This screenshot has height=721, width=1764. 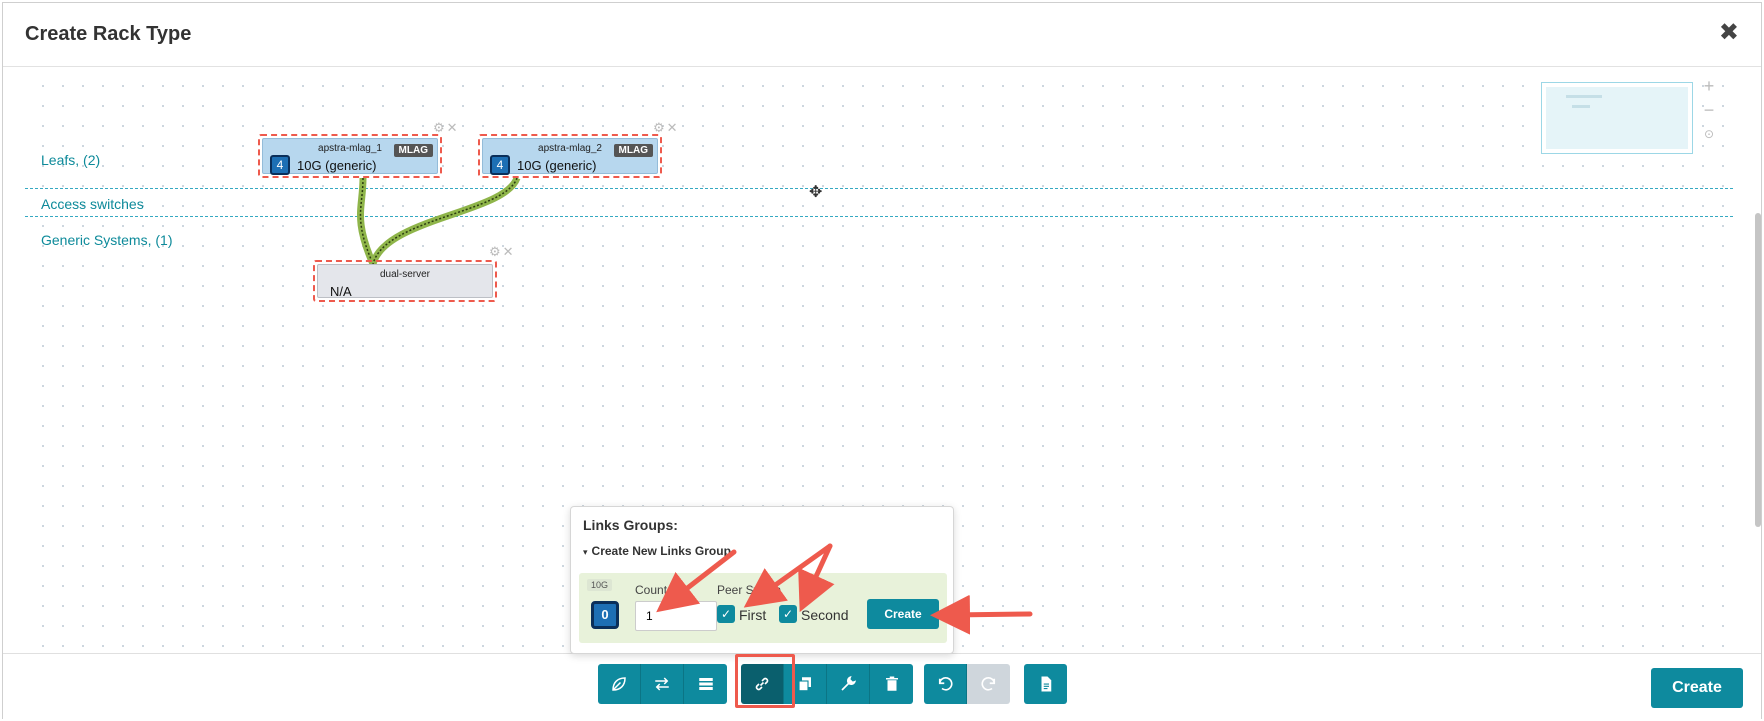 I want to click on copy-icon-svg, so click(x=804, y=684).